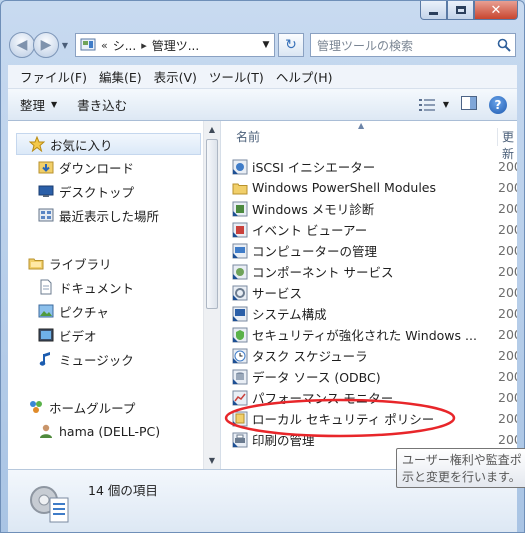  Describe the element at coordinates (53, 76) in the screenshot. I see `menu-file: ファイル(F)` at that location.